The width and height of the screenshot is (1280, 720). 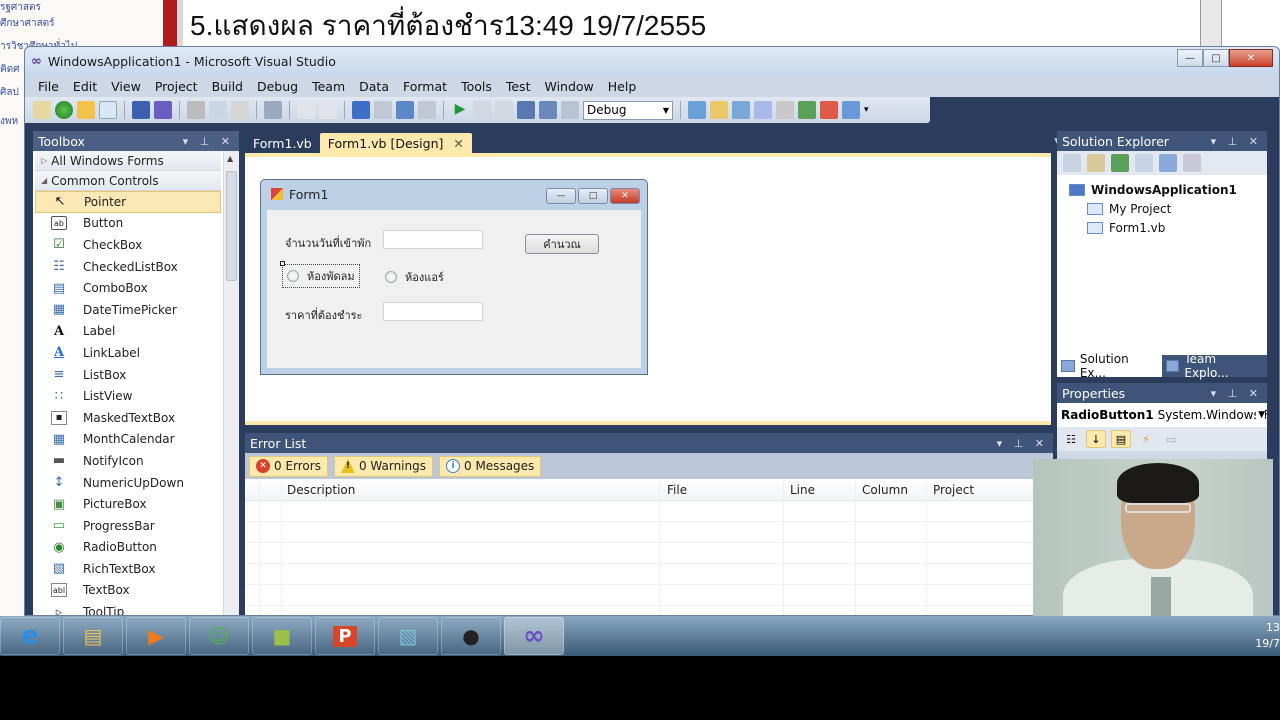 What do you see at coordinates (383, 110) in the screenshot?
I see `redo-icon` at bounding box center [383, 110].